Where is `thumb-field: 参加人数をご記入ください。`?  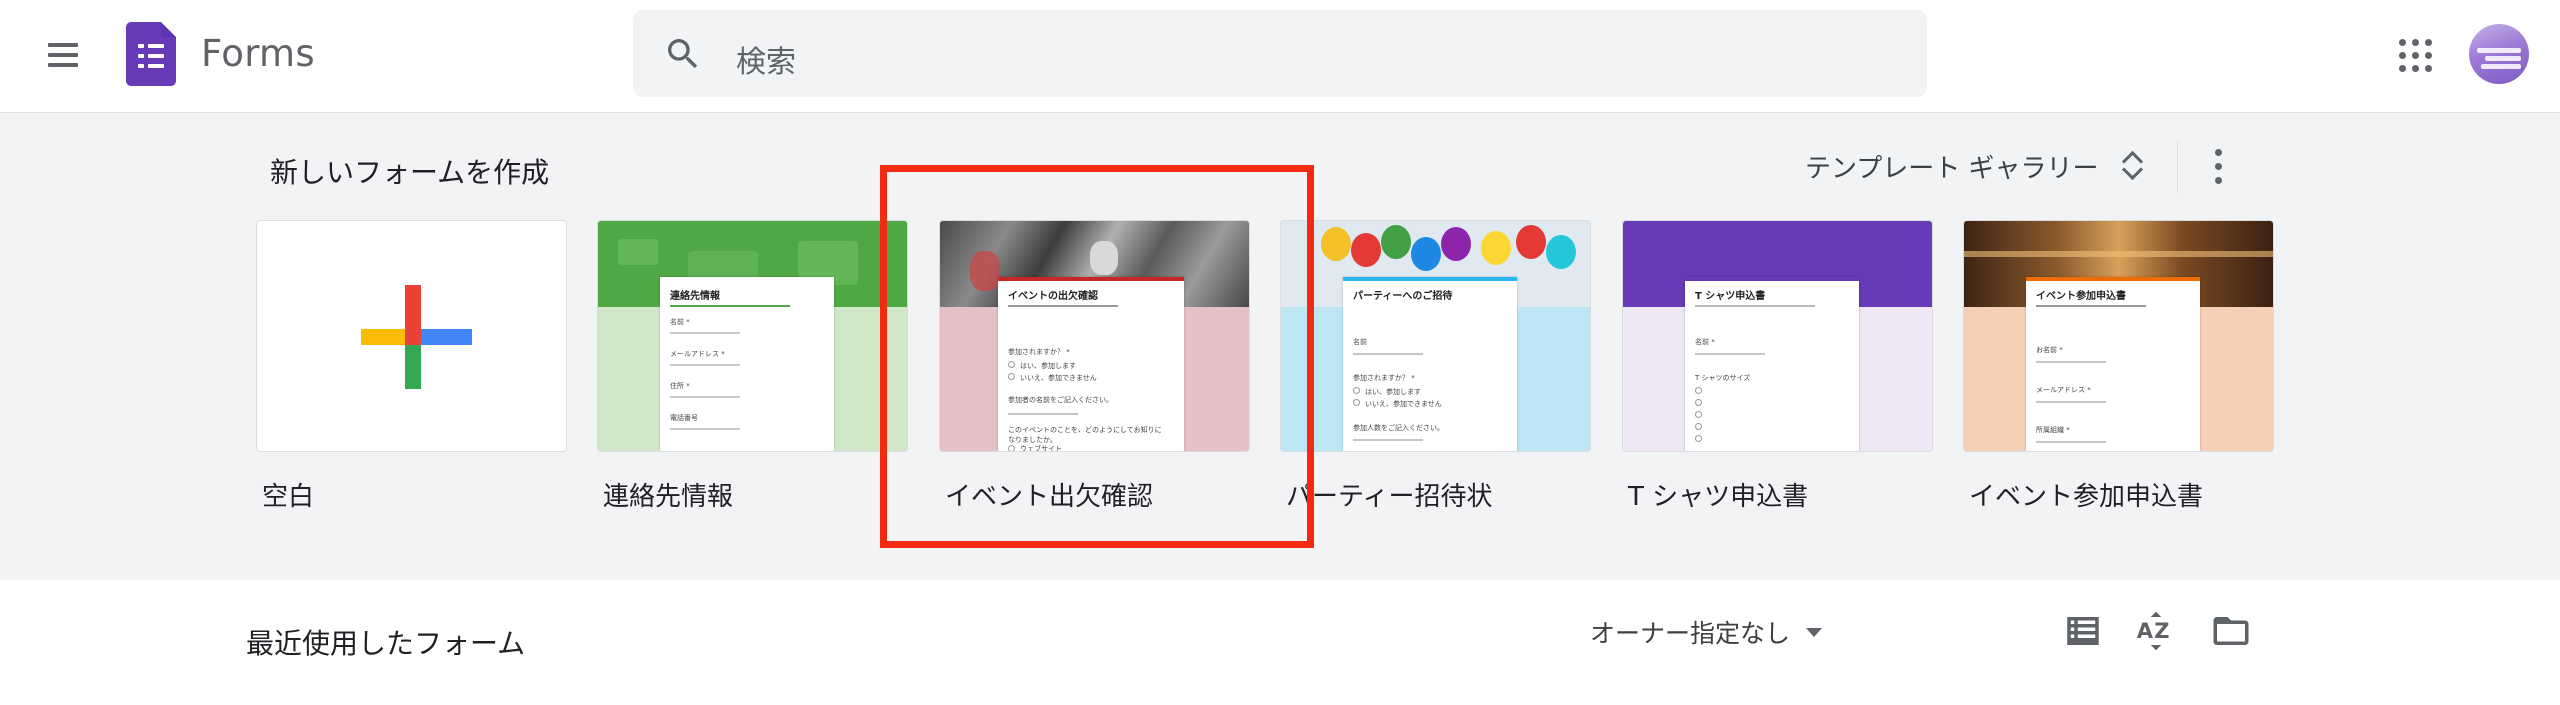
thumb-field: 参加人数をご記入ください。 is located at coordinates (1398, 428).